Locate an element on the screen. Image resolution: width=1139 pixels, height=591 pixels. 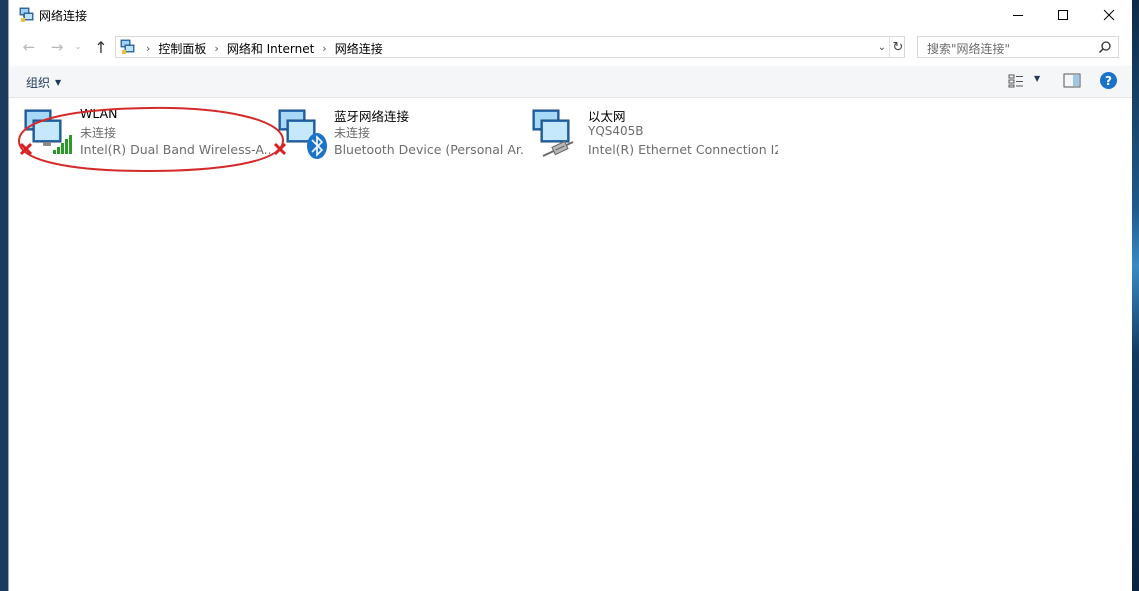
forward-button: → is located at coordinates (57, 47).